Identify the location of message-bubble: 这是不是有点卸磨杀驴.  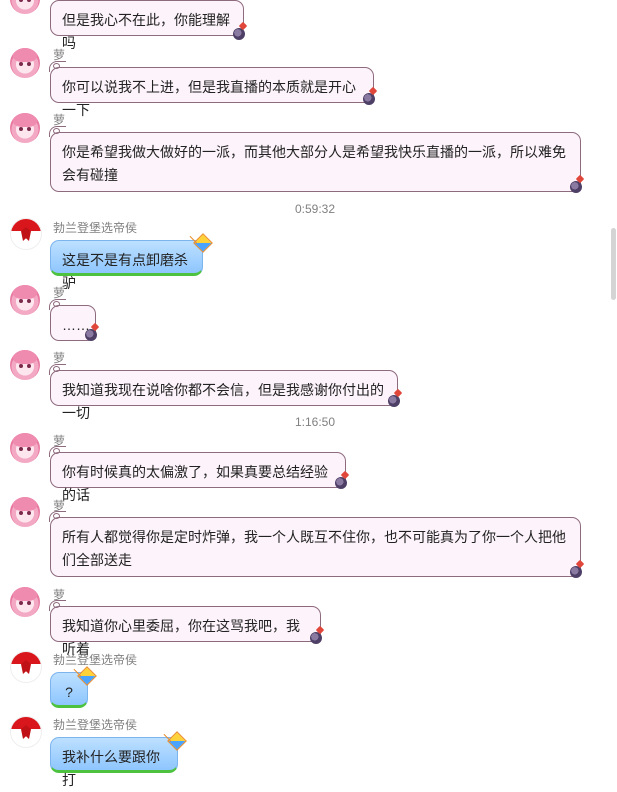
(126, 265).